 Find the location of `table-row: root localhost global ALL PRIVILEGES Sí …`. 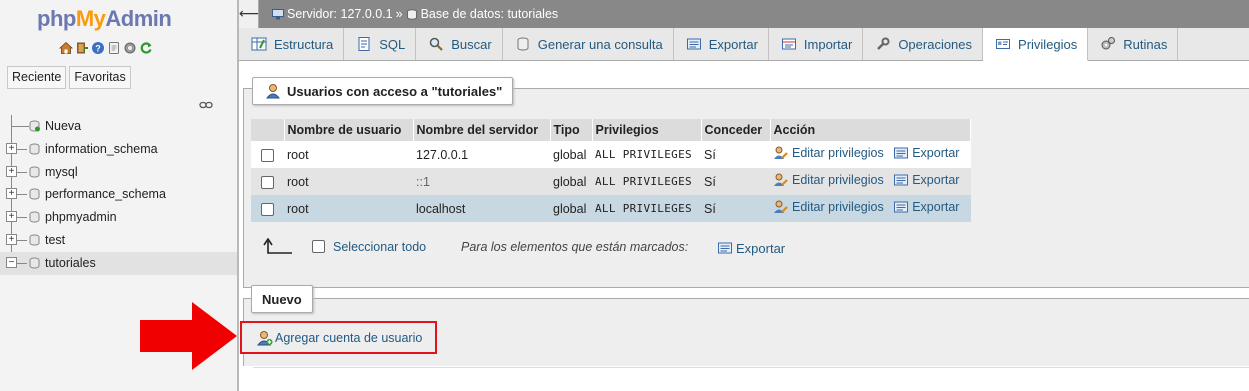

table-row: root localhost global ALL PRIVILEGES Sí … is located at coordinates (611, 208).